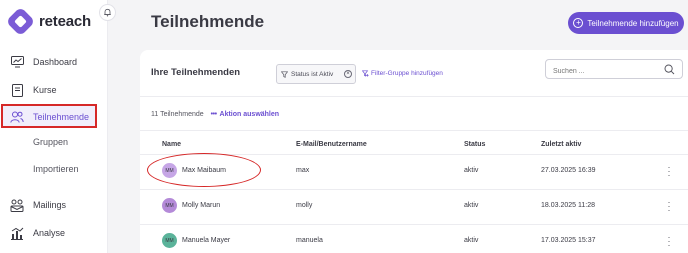  I want to click on sidebar-item-importieren: Importieren, so click(54, 169).